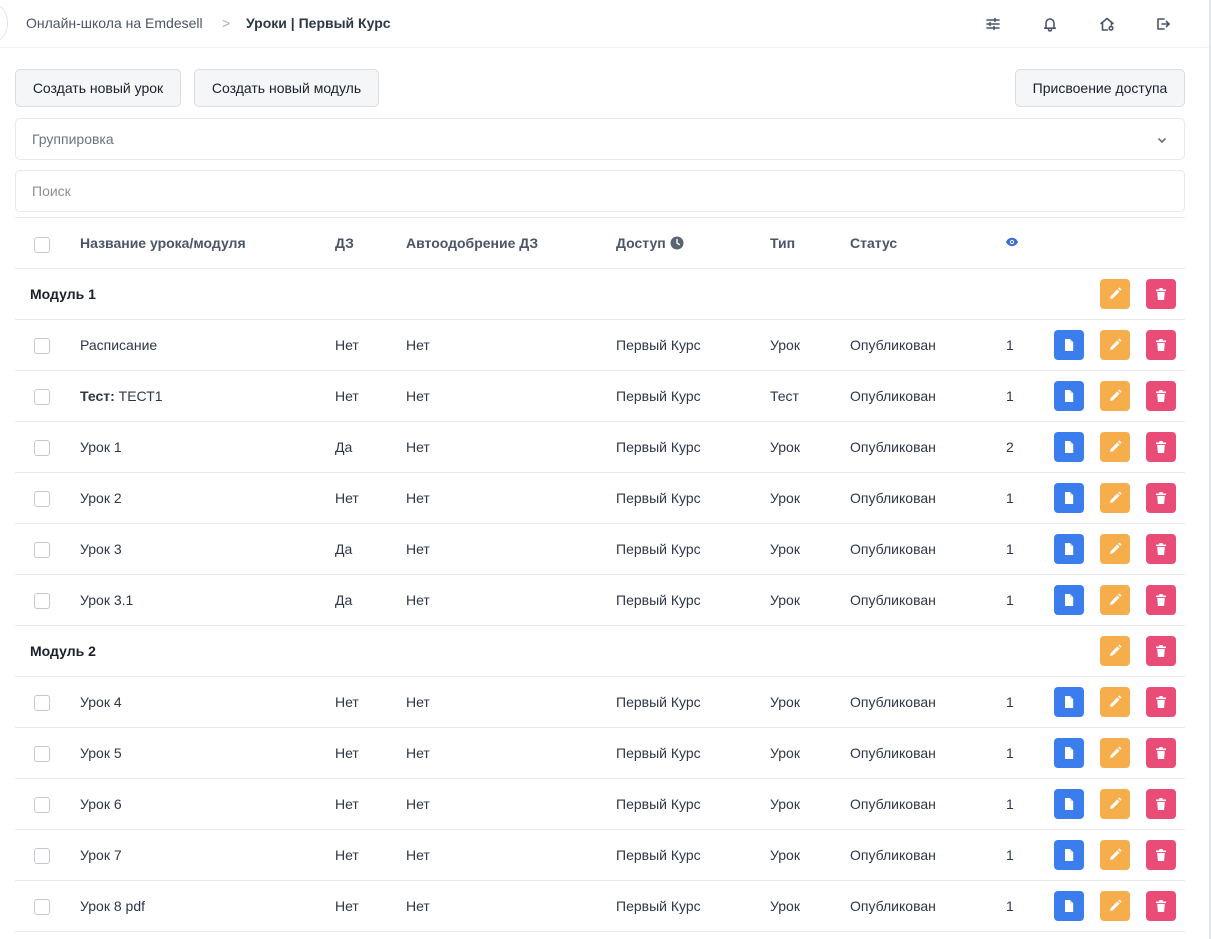 This screenshot has width=1211, height=939. Describe the element at coordinates (1100, 88) in the screenshot. I see `assign-access-button: Присвоение доступа` at that location.